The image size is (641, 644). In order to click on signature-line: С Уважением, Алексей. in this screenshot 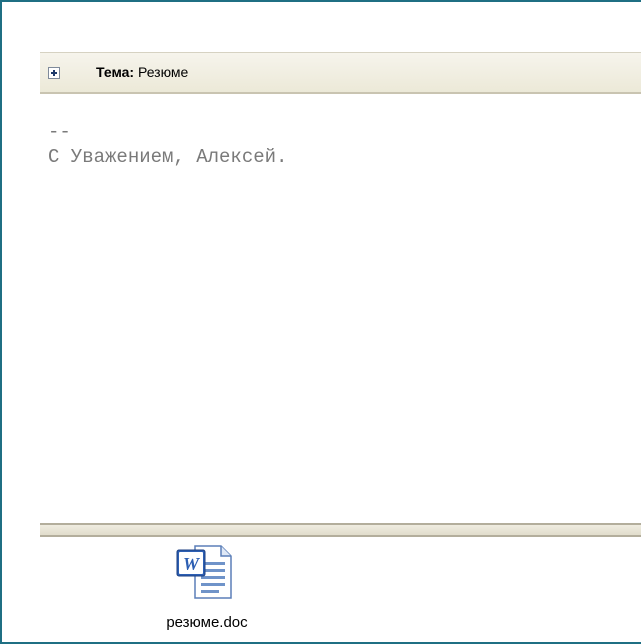, I will do `click(168, 157)`.